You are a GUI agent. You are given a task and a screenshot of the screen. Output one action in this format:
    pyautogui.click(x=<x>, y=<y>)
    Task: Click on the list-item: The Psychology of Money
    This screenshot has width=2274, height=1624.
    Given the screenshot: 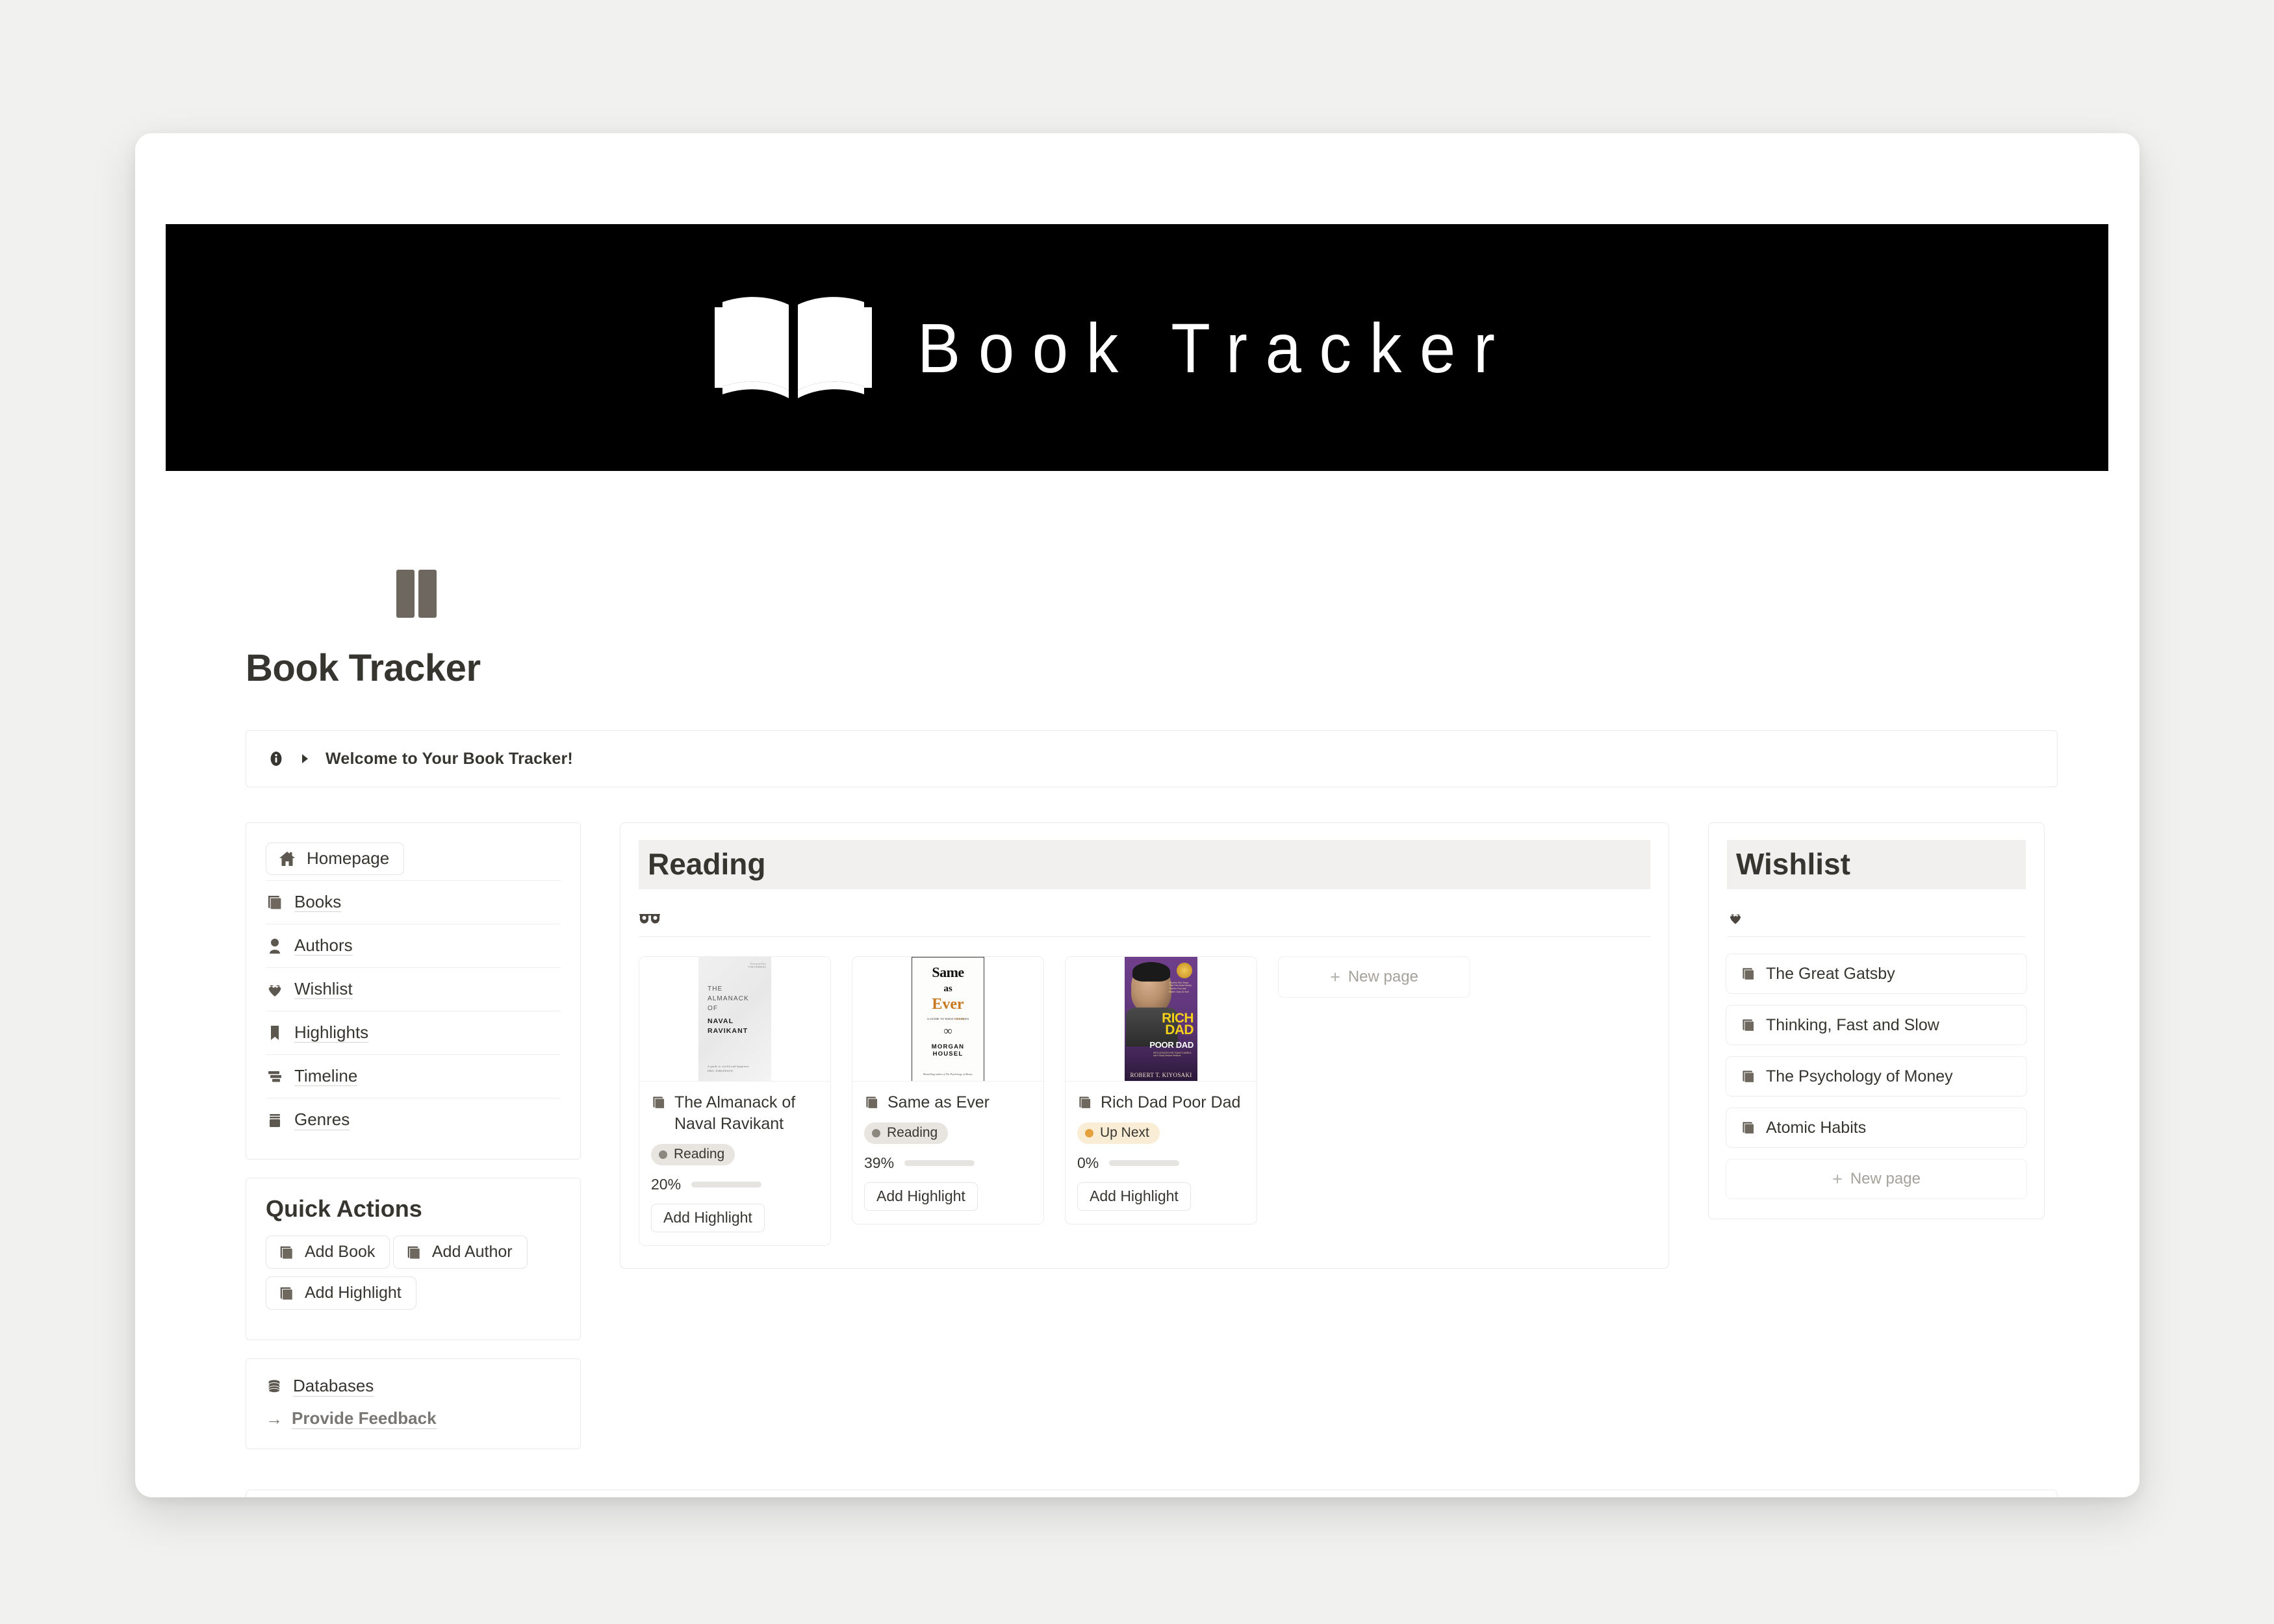 What is the action you would take?
    pyautogui.click(x=1876, y=1076)
    